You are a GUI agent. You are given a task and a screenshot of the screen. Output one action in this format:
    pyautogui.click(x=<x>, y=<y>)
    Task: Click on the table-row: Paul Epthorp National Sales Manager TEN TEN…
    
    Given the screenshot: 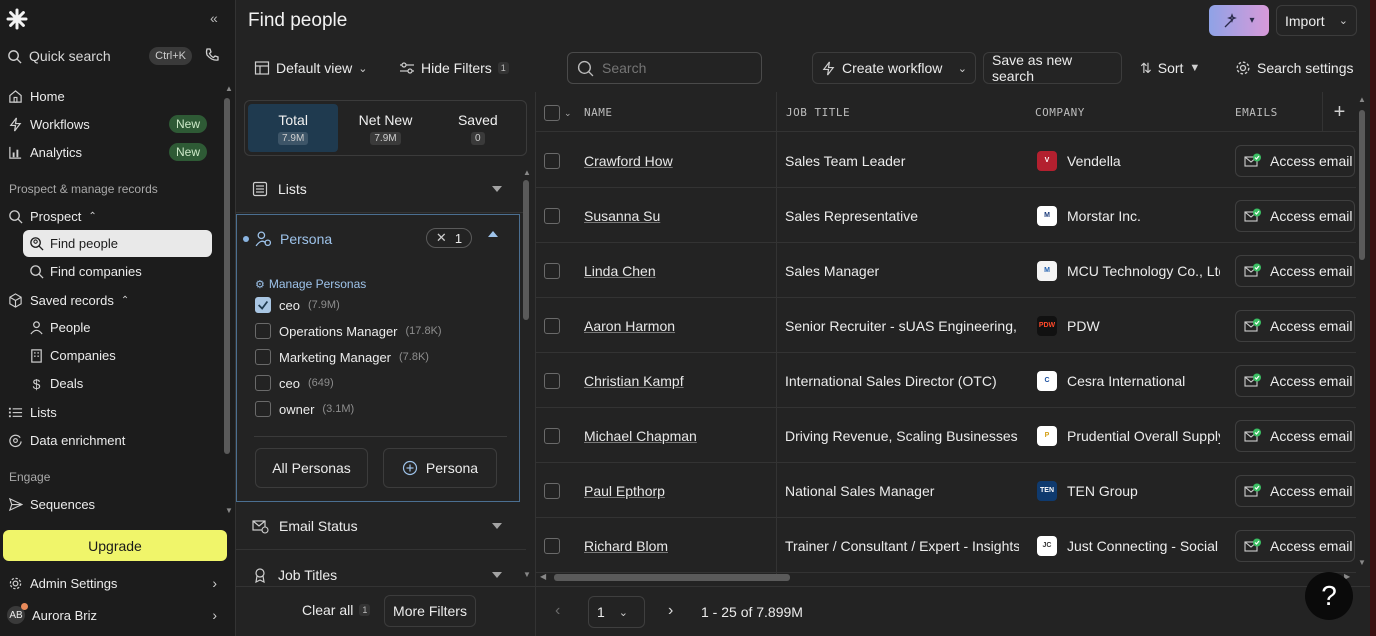 What is the action you would take?
    pyautogui.click(x=946, y=490)
    